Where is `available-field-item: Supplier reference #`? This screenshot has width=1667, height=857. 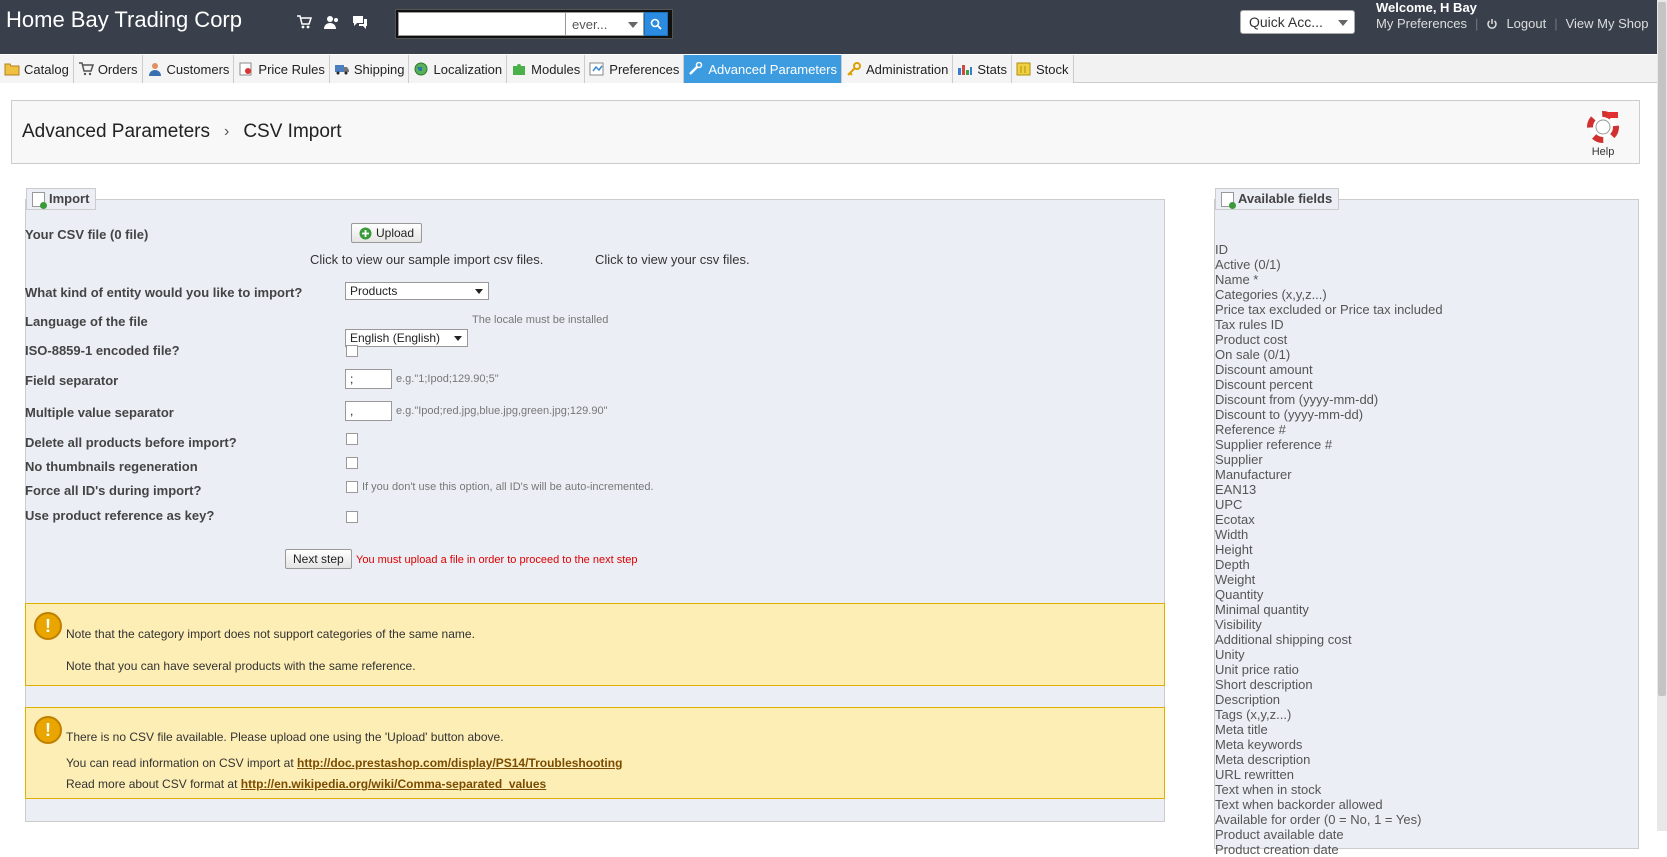 available-field-item: Supplier reference # is located at coordinates (1274, 444).